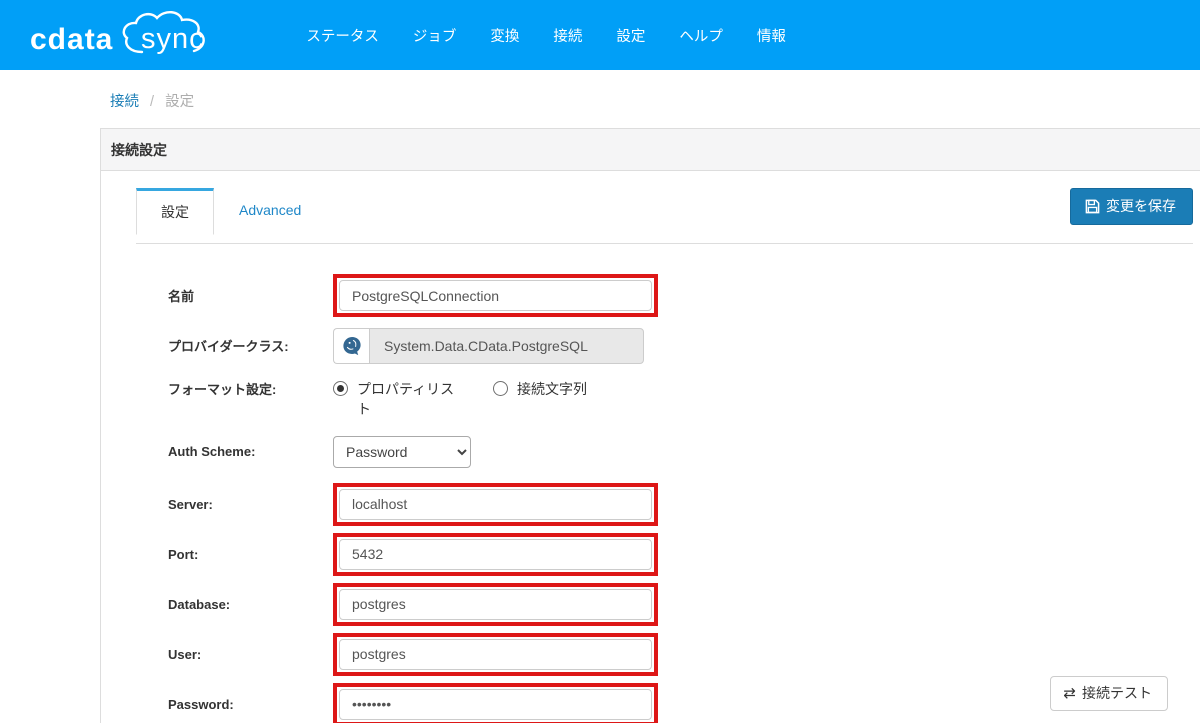  Describe the element at coordinates (175, 211) in the screenshot. I see `tab-settings: 設定` at that location.